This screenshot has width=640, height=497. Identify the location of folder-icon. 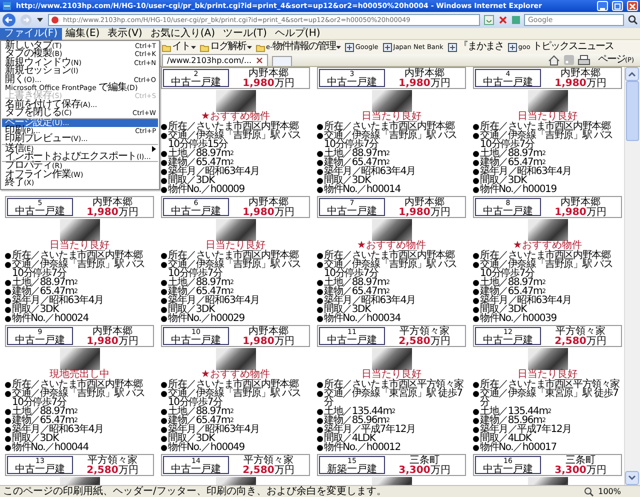
(166, 47).